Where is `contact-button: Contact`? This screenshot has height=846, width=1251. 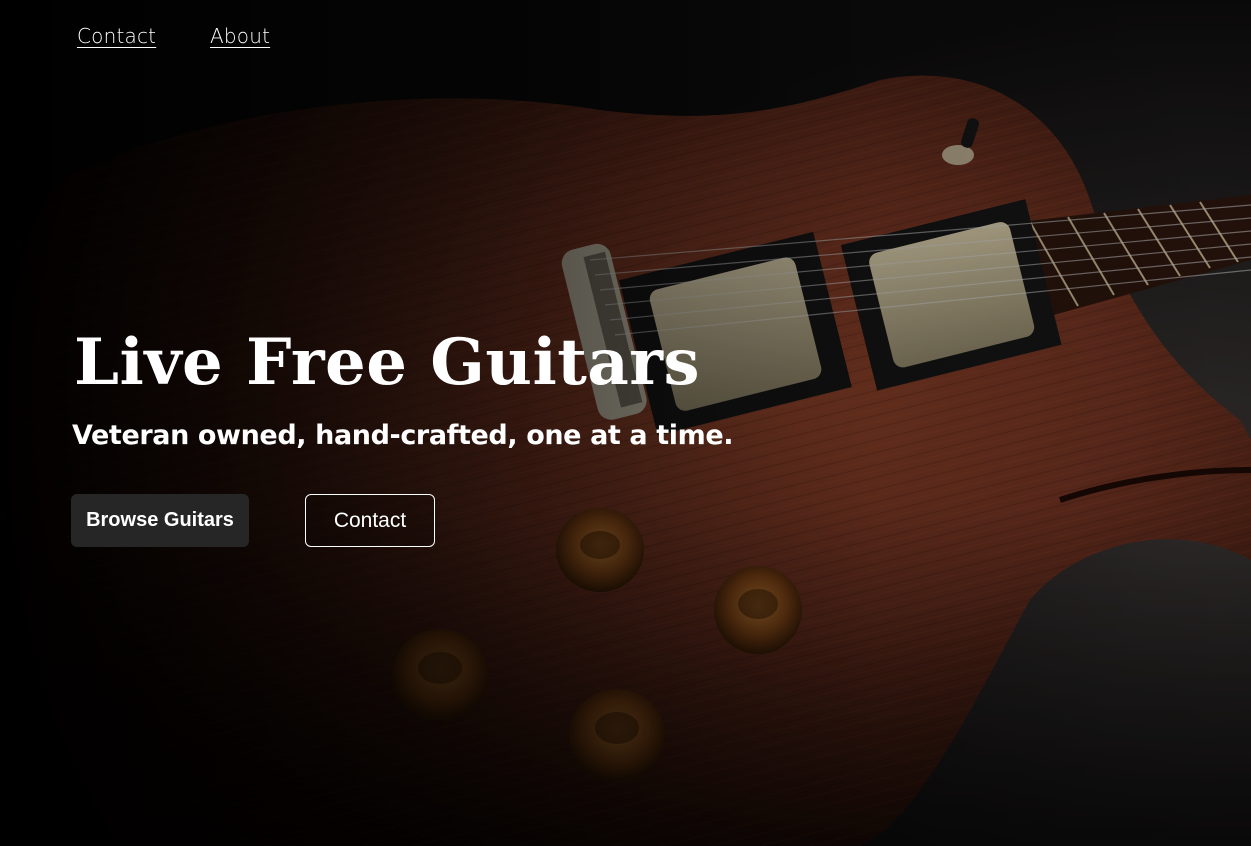 contact-button: Contact is located at coordinates (370, 520).